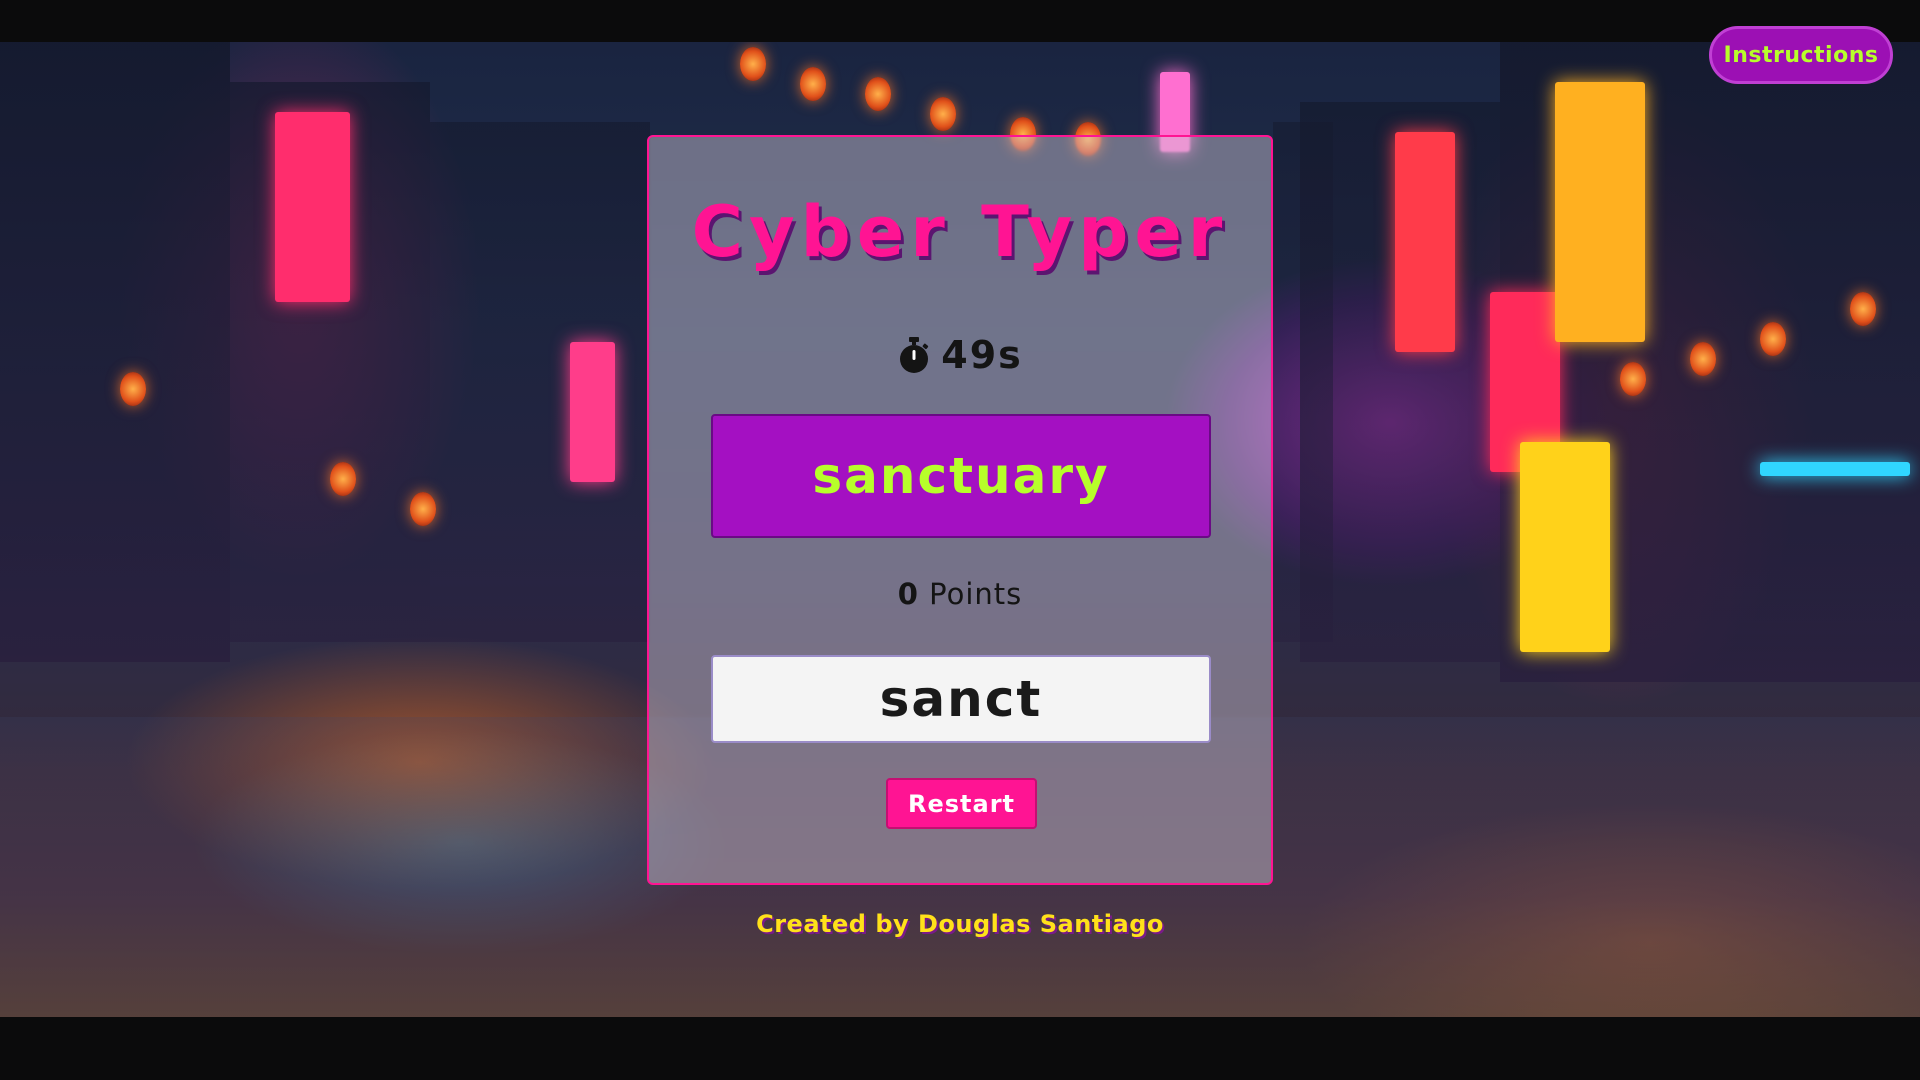 Image resolution: width=1920 pixels, height=1080 pixels. What do you see at coordinates (960, 924) in the screenshot?
I see `author-credit: Created by Douglas Santiago` at bounding box center [960, 924].